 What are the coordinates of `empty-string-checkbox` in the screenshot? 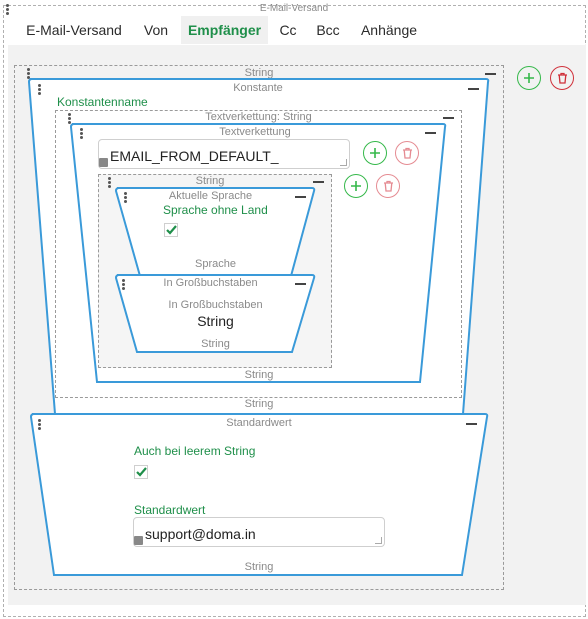 It's located at (141, 472).